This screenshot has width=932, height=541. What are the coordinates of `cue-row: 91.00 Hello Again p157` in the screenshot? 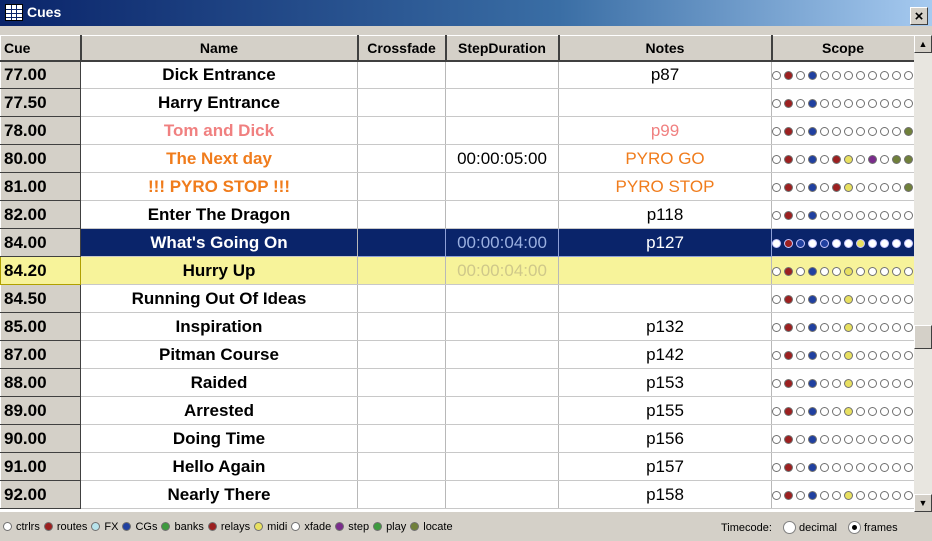 It's located at (457, 466).